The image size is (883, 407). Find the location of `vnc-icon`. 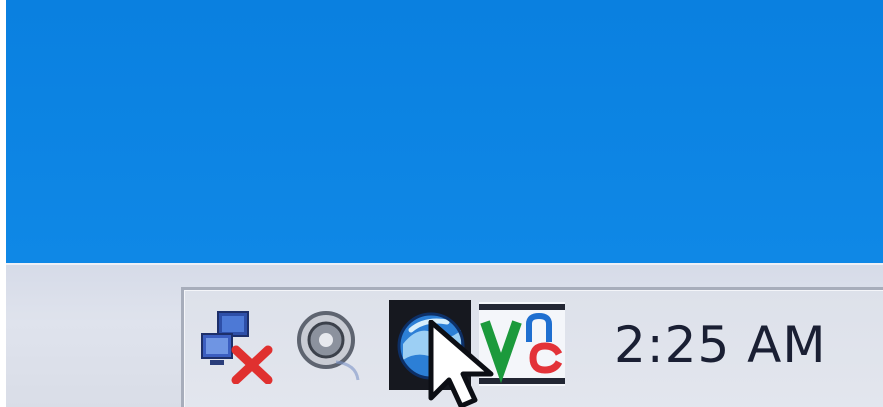

vnc-icon is located at coordinates (522, 344).